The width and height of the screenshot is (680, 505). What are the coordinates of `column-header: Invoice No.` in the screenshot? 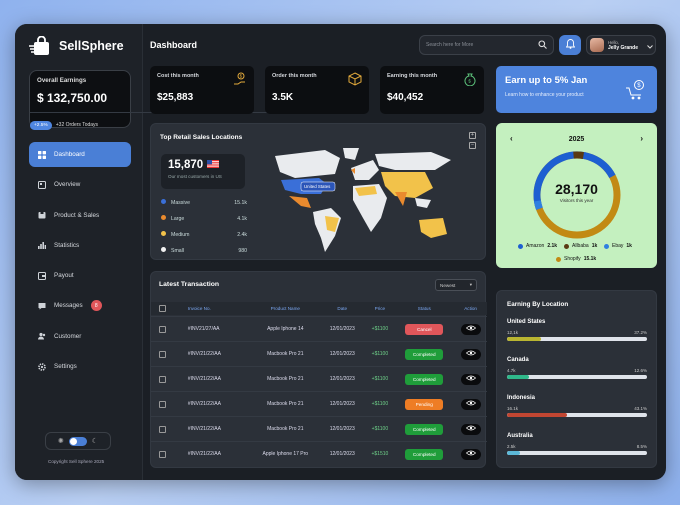 It's located at (199, 308).